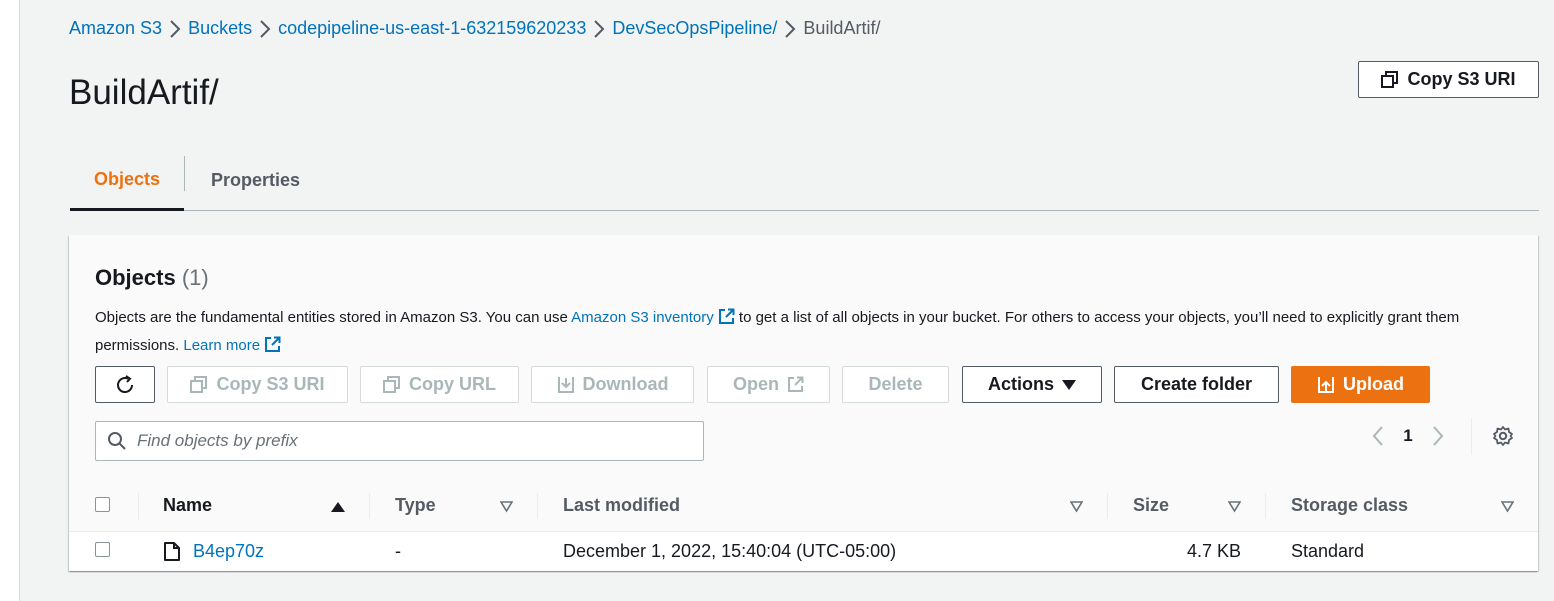  Describe the element at coordinates (220, 28) in the screenshot. I see `breadcrumb-buckets: Buckets` at that location.